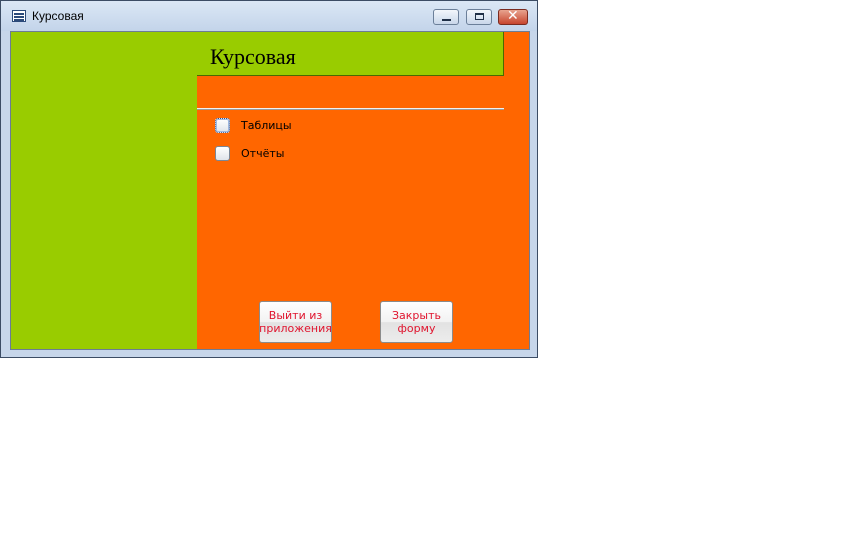 The width and height of the screenshot is (864, 540). What do you see at coordinates (262, 153) in the screenshot?
I see `item-label-reports: Отчёты` at bounding box center [262, 153].